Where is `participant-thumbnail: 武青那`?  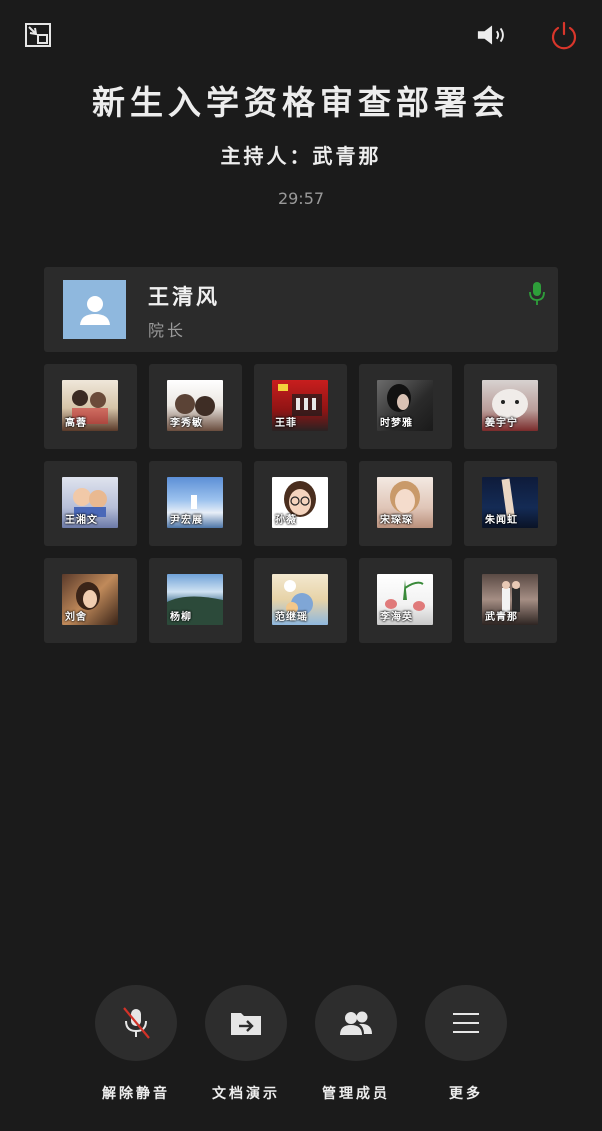 participant-thumbnail: 武青那 is located at coordinates (510, 599).